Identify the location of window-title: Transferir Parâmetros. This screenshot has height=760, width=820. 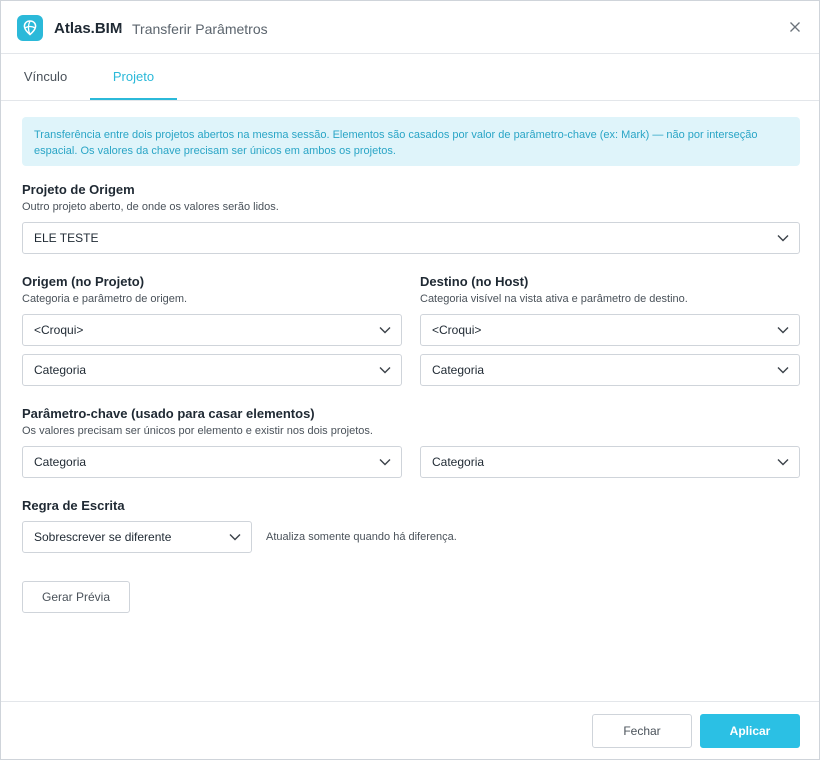
(200, 29).